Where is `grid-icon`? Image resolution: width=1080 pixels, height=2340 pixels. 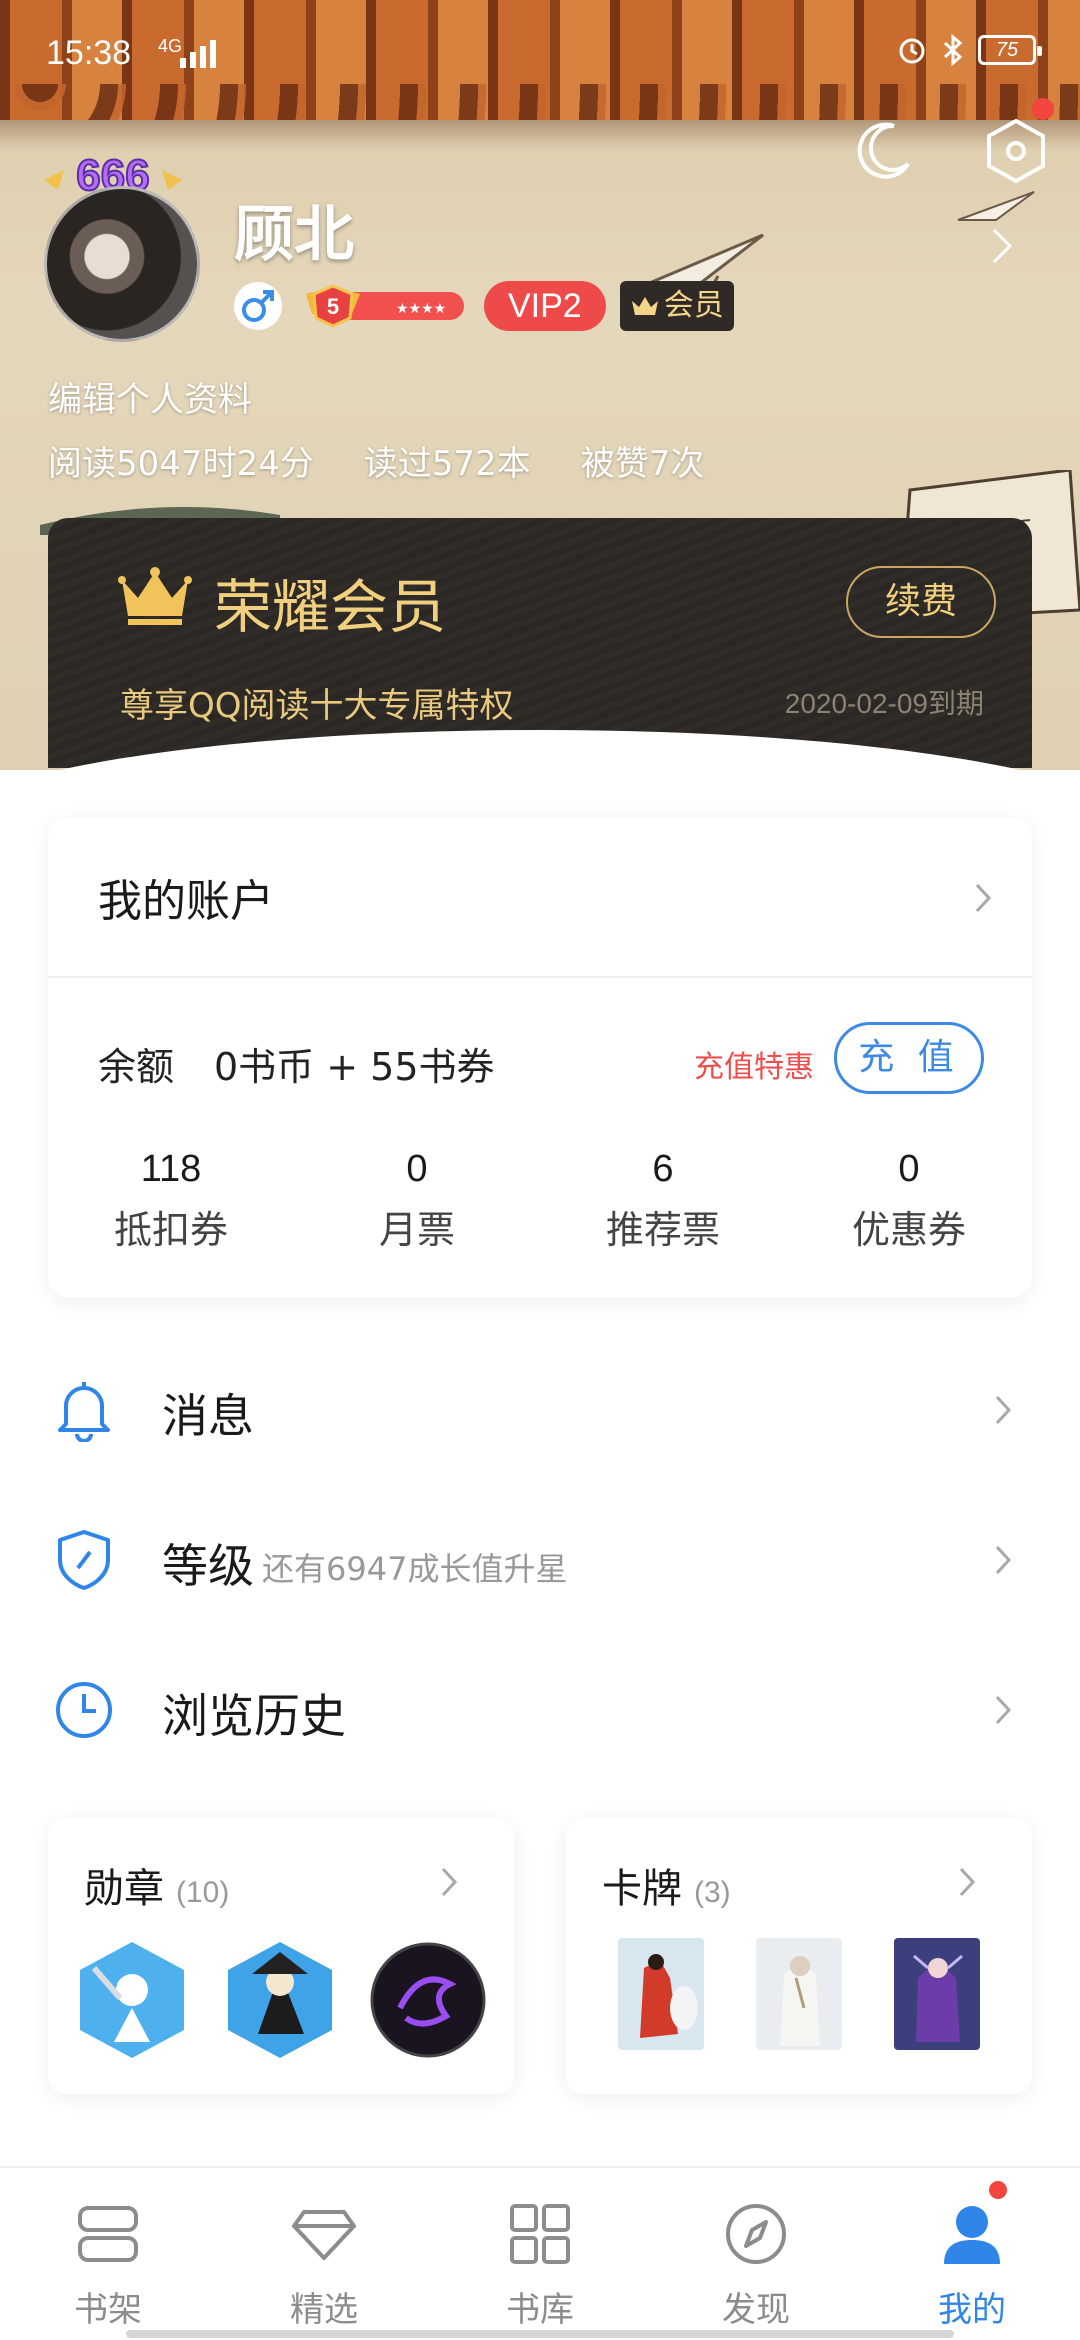
grid-icon is located at coordinates (540, 2234).